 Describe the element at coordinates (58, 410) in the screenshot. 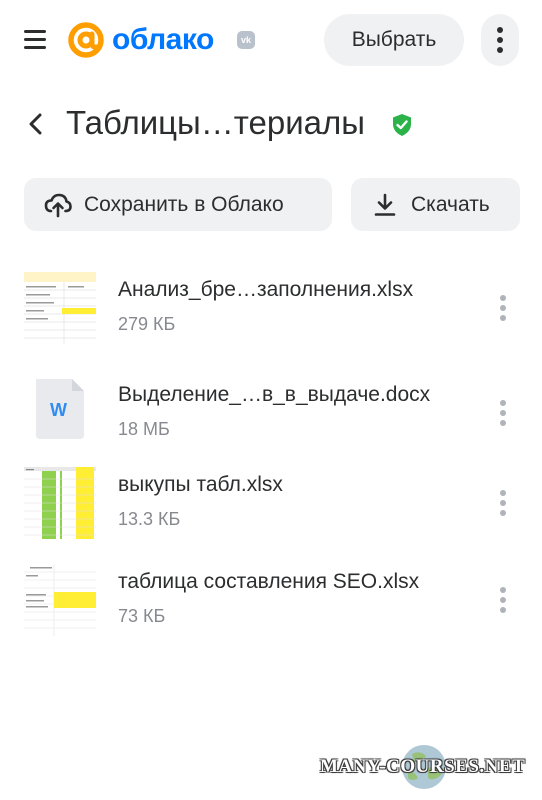

I see `word-doc-icon: W` at that location.